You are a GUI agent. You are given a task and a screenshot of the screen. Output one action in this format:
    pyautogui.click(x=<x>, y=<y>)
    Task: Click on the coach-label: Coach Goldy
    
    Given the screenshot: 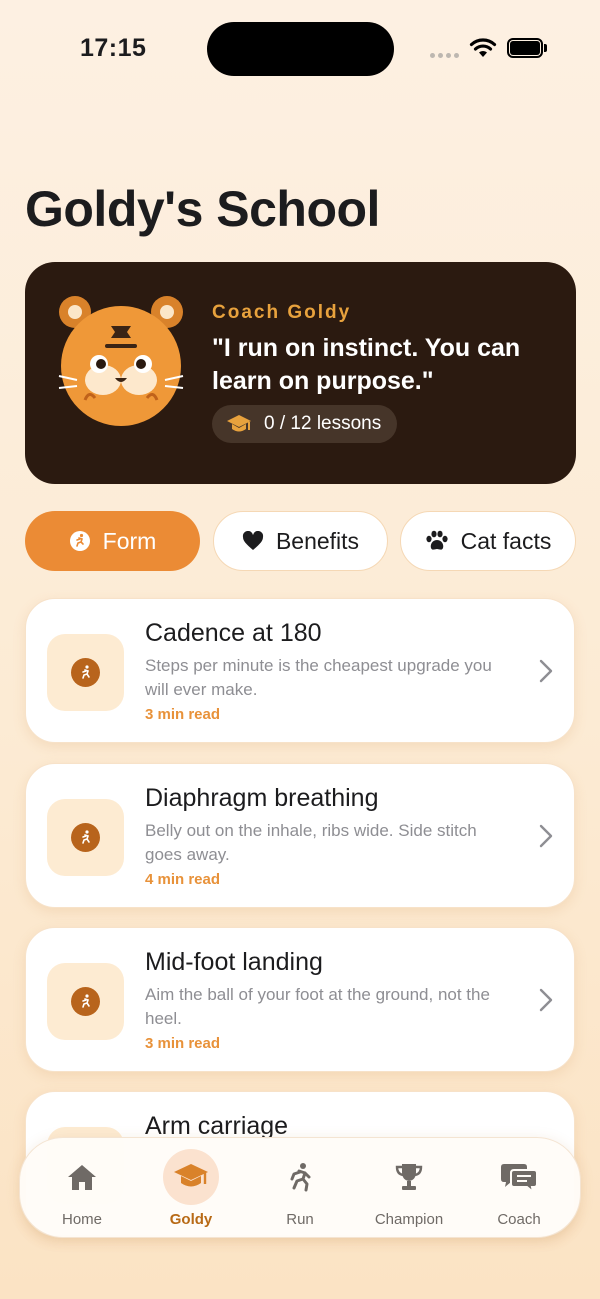 What is the action you would take?
    pyautogui.click(x=282, y=312)
    